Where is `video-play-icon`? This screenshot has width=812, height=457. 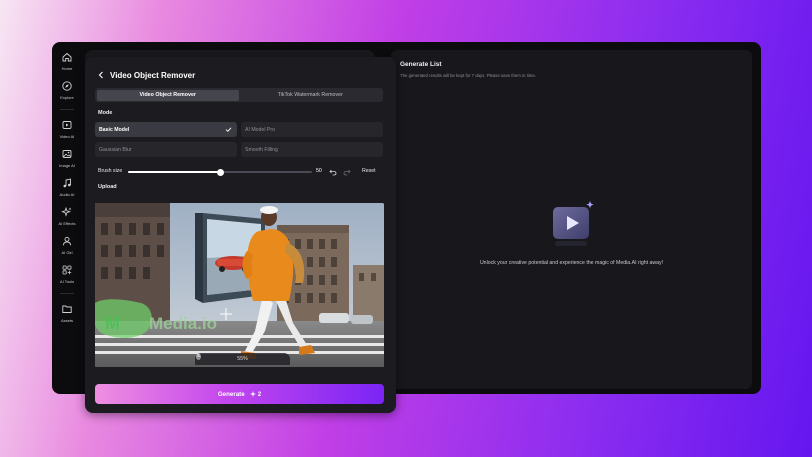
video-play-icon is located at coordinates (573, 223).